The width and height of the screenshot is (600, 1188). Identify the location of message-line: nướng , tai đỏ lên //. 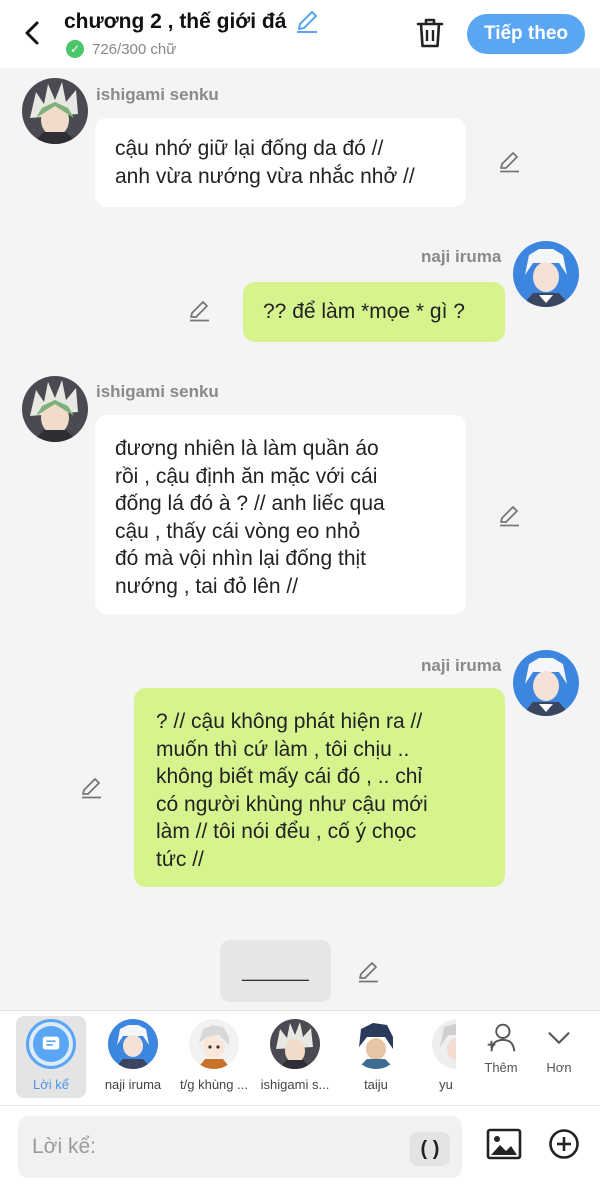
(207, 586).